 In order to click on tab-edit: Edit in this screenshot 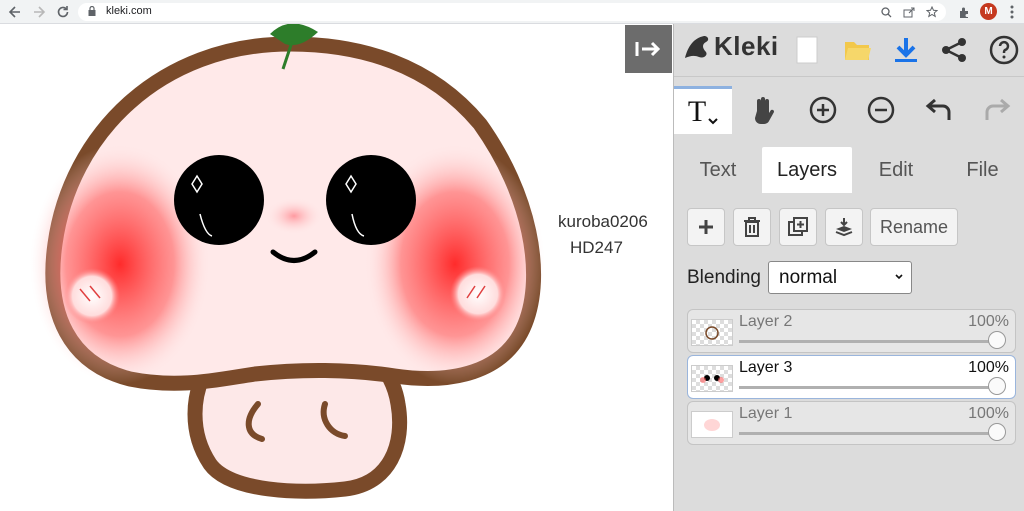, I will do `click(896, 170)`.